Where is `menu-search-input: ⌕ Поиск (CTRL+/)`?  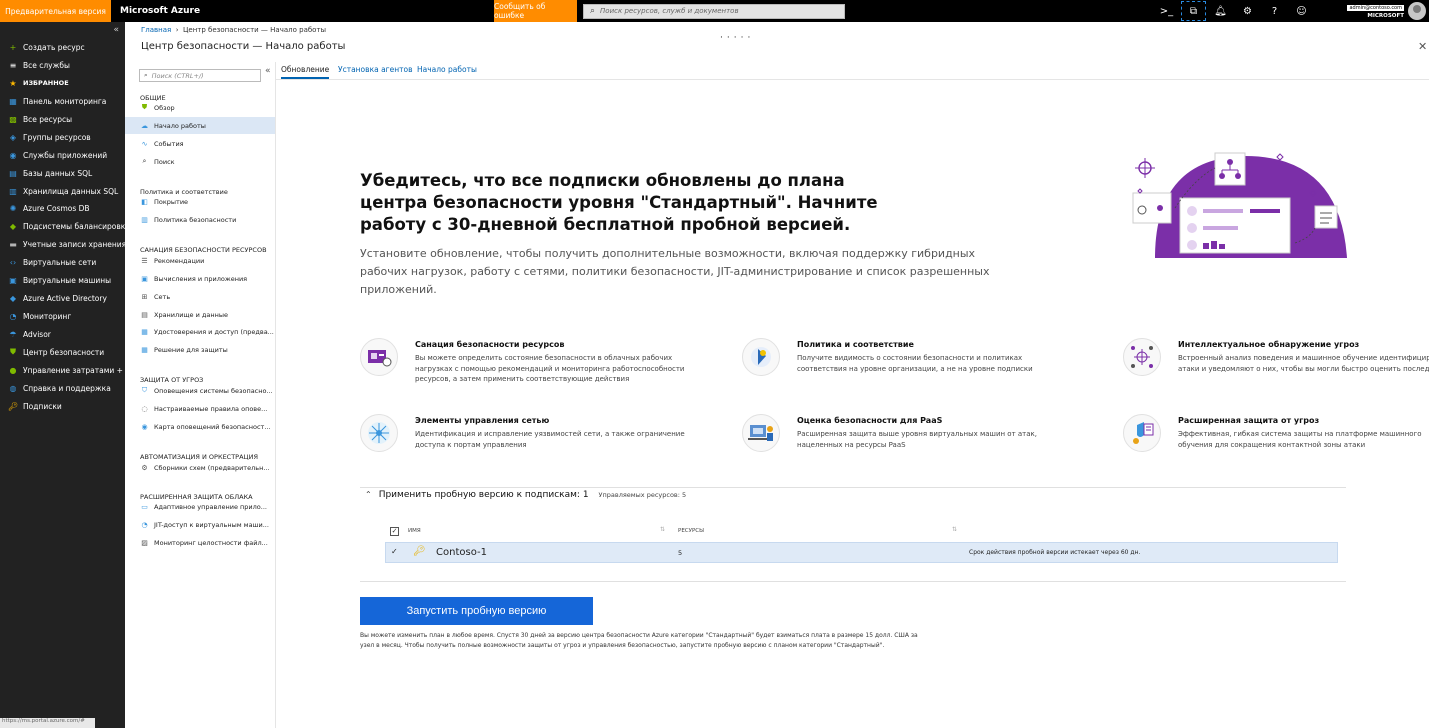 menu-search-input: ⌕ Поиск (CTRL+/) is located at coordinates (200, 75).